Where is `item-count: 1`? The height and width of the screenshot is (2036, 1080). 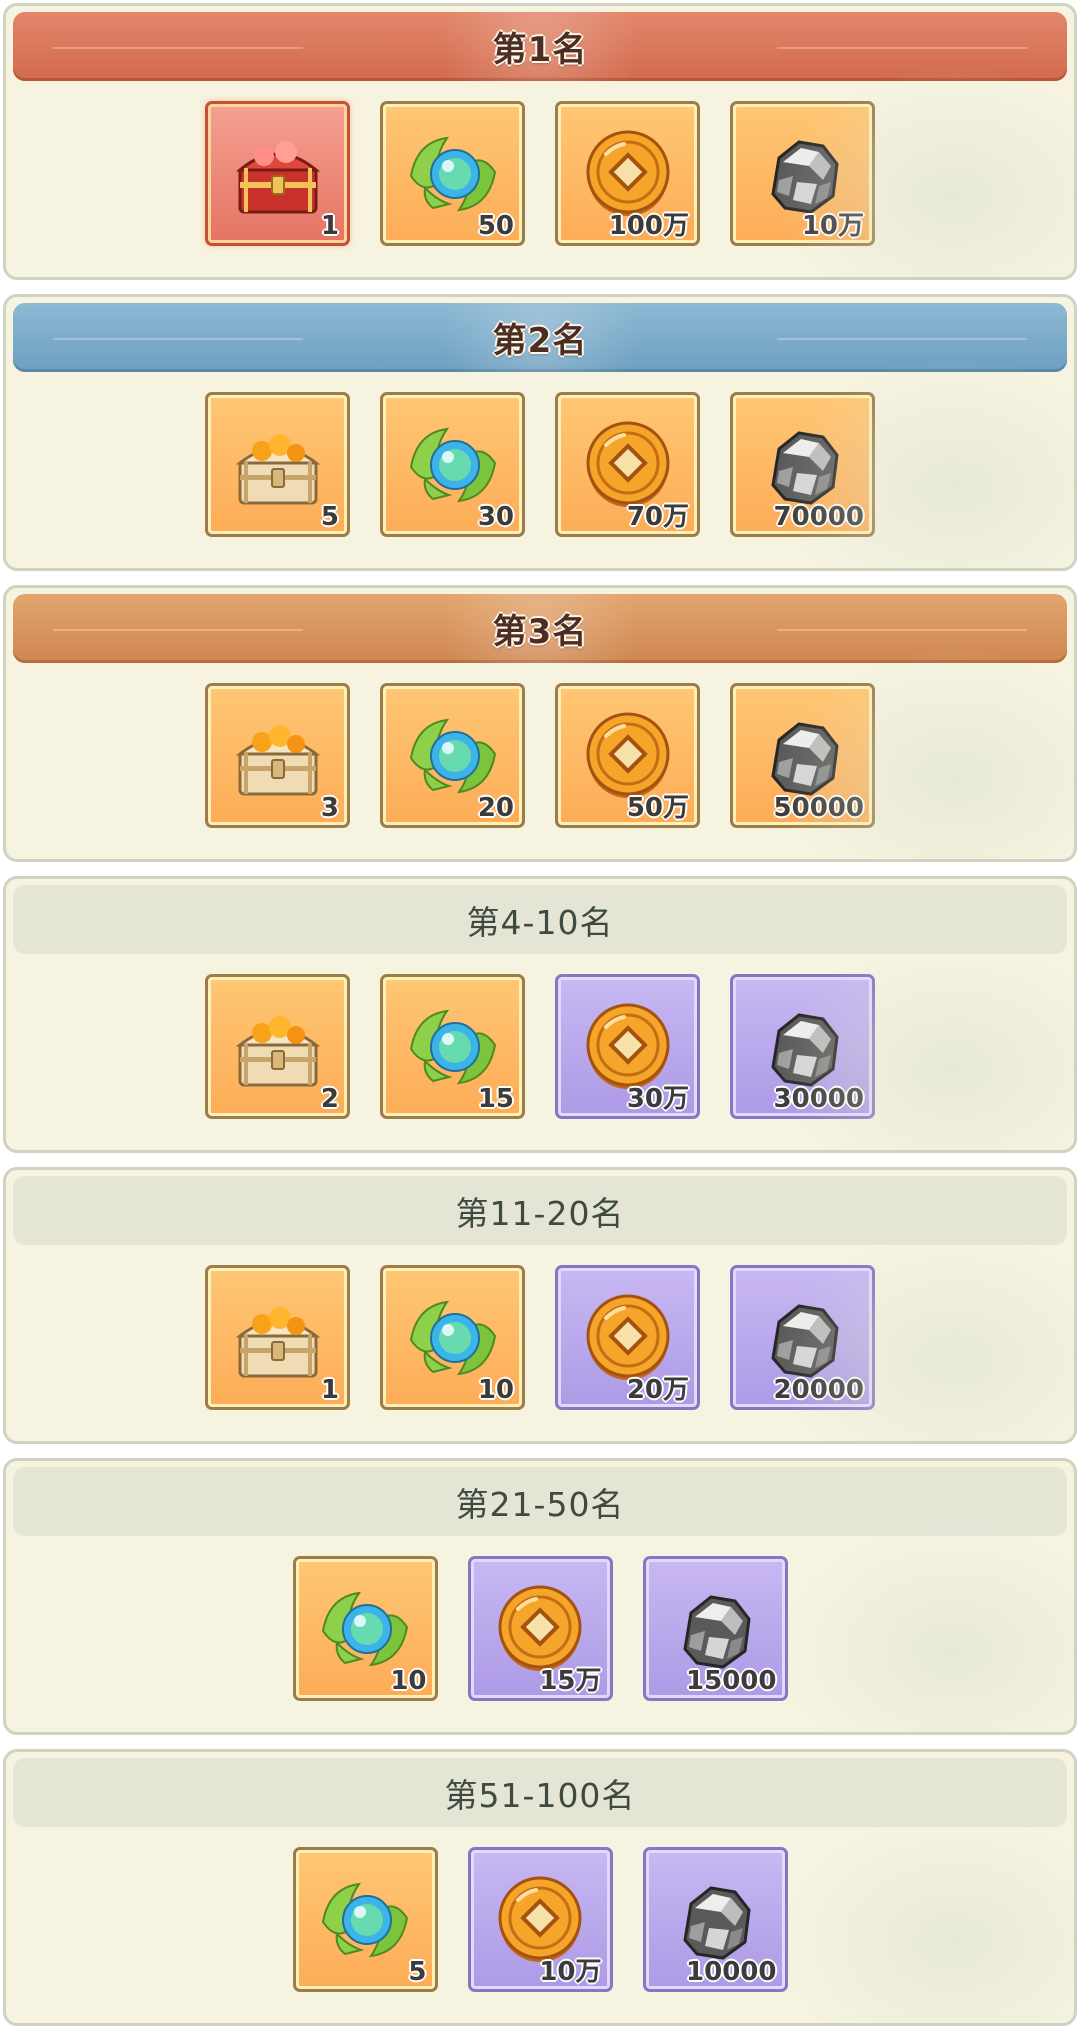
item-count: 1 is located at coordinates (329, 226).